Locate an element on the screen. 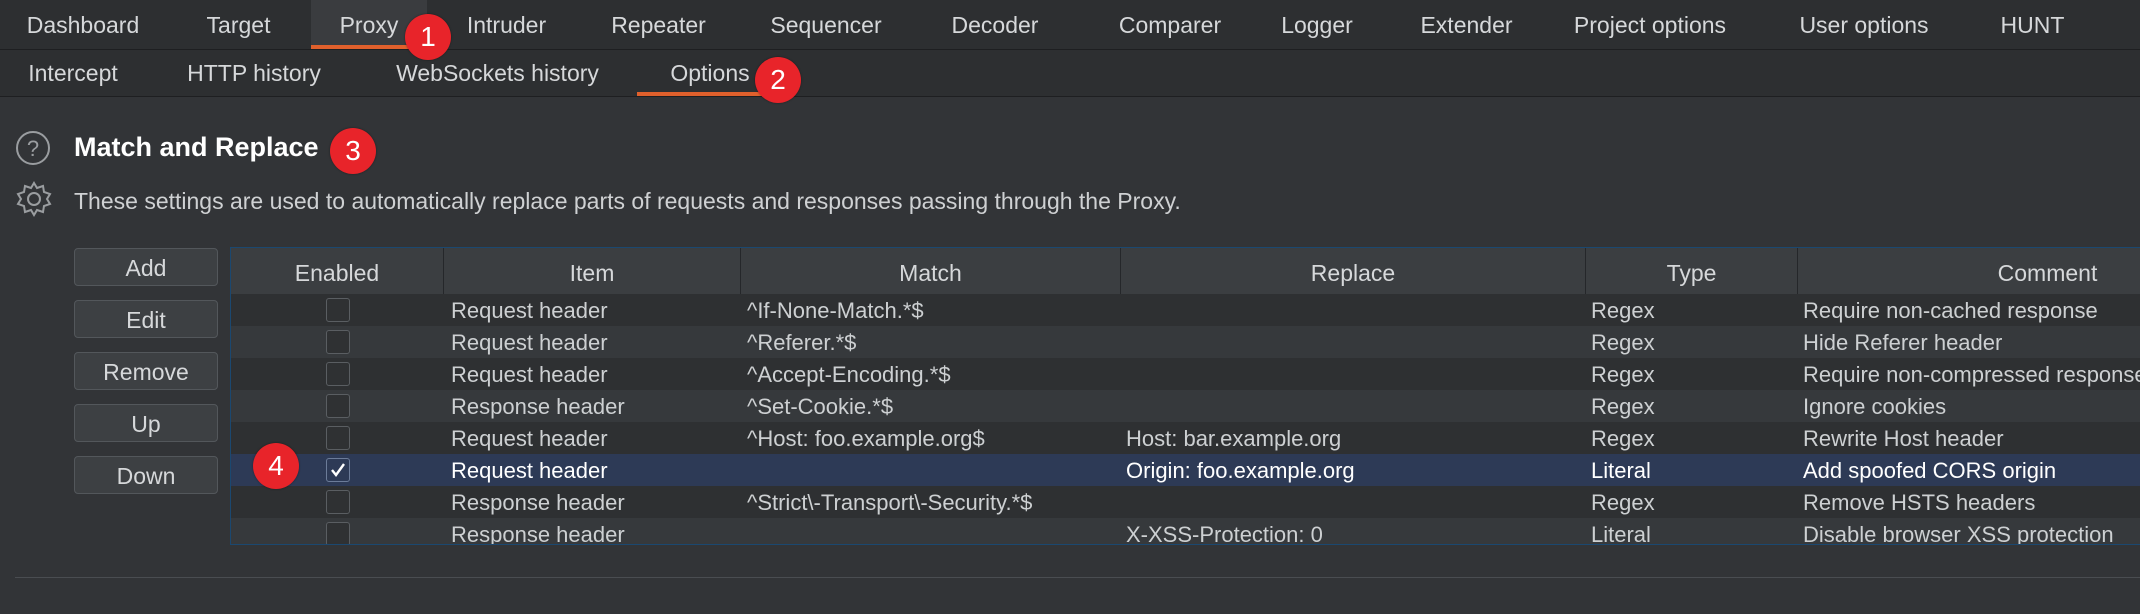 This screenshot has width=2140, height=614. table-header: Enabled Item Match Replace Type Comment is located at coordinates (1185, 272).